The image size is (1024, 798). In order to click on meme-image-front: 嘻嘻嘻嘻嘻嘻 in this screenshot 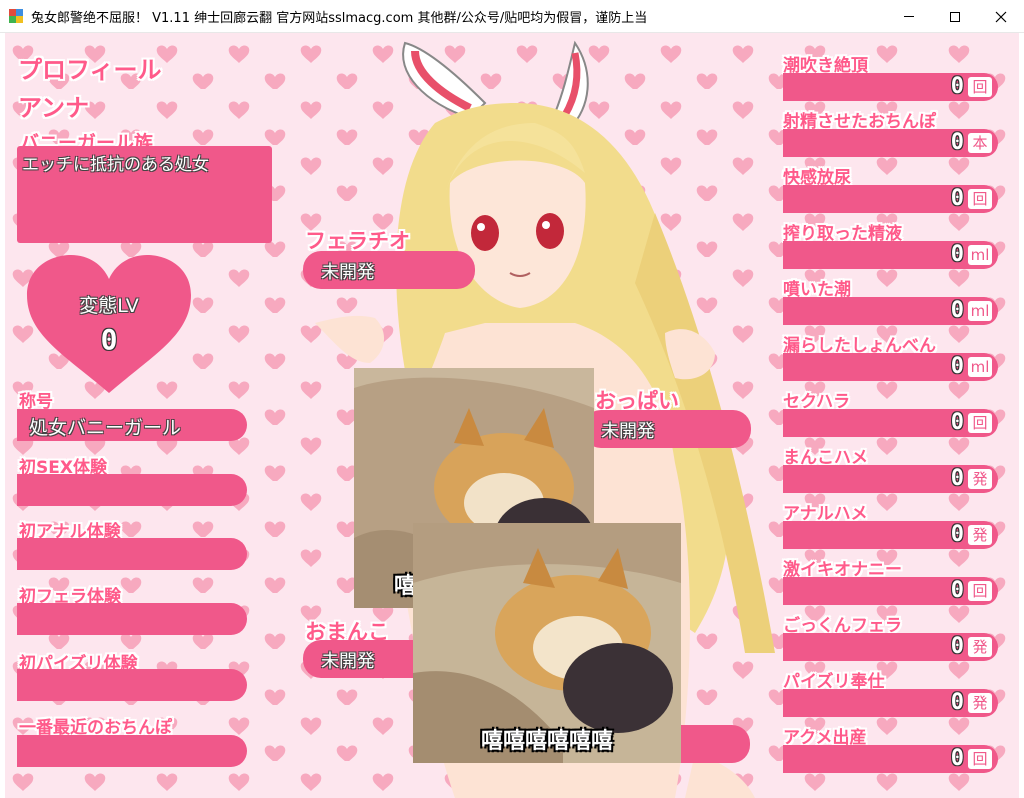, I will do `click(547, 643)`.